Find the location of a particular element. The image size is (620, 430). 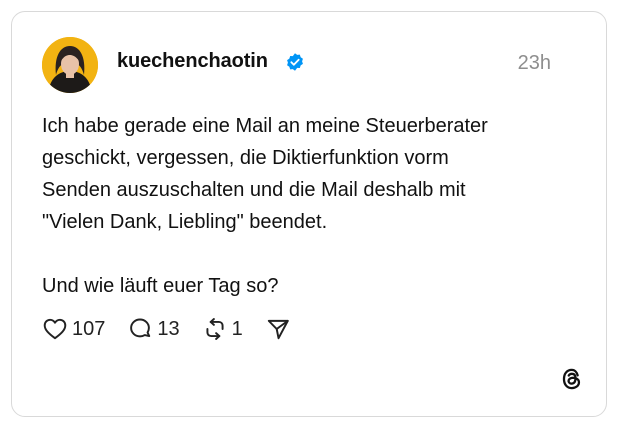

username: kuechenchaotin is located at coordinates (192, 61).